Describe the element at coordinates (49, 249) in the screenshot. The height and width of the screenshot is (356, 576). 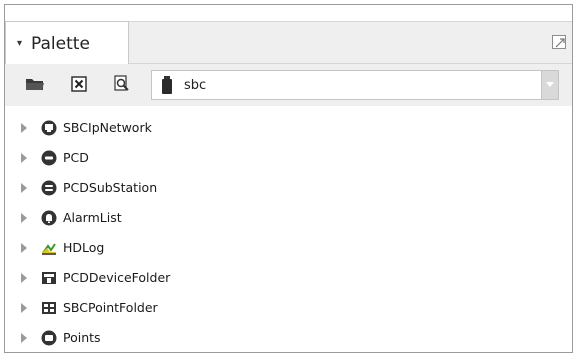
I see `log-chart-icon` at that location.